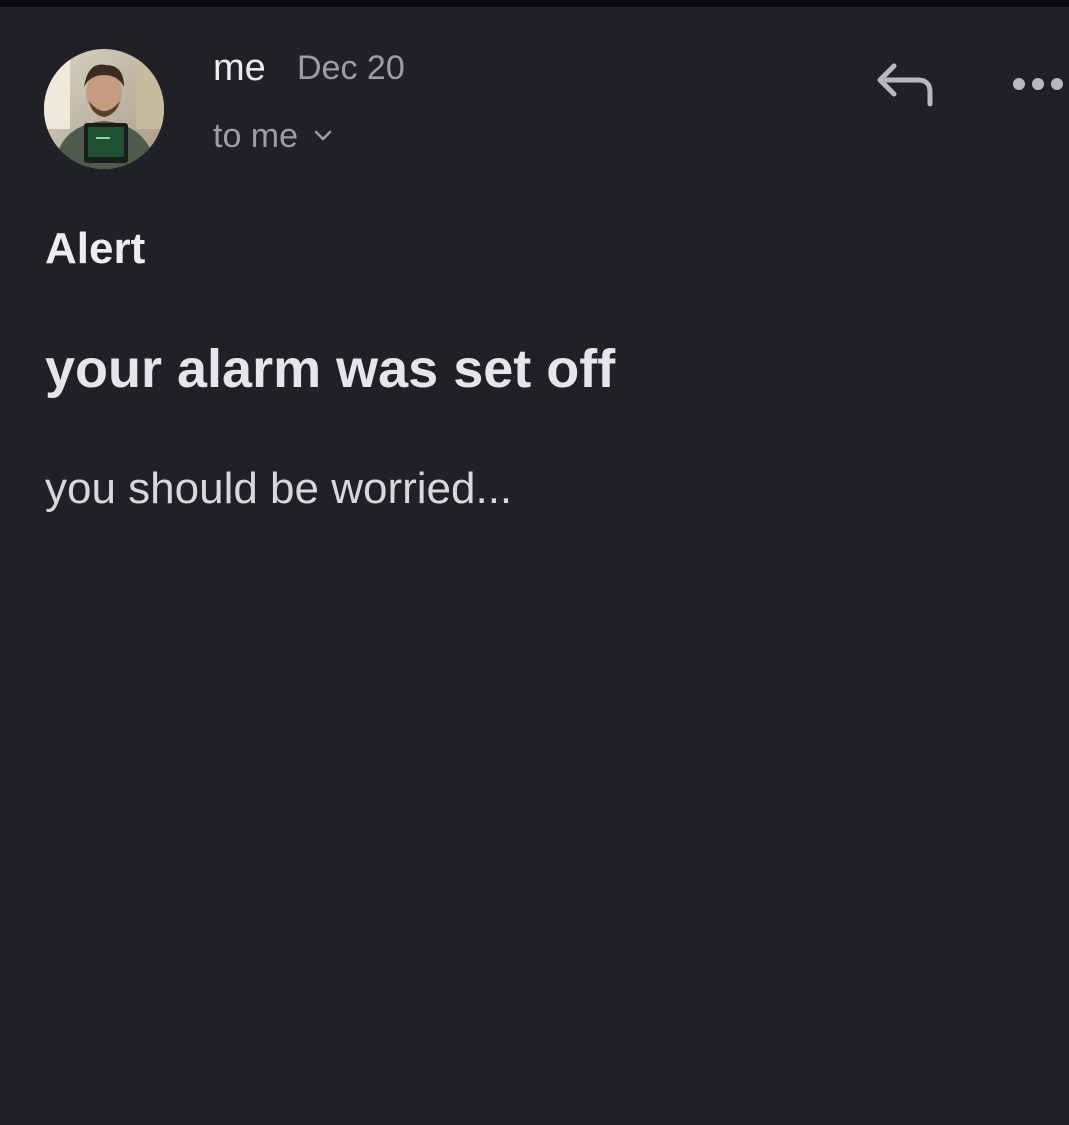  I want to click on sender-name: me, so click(239, 68).